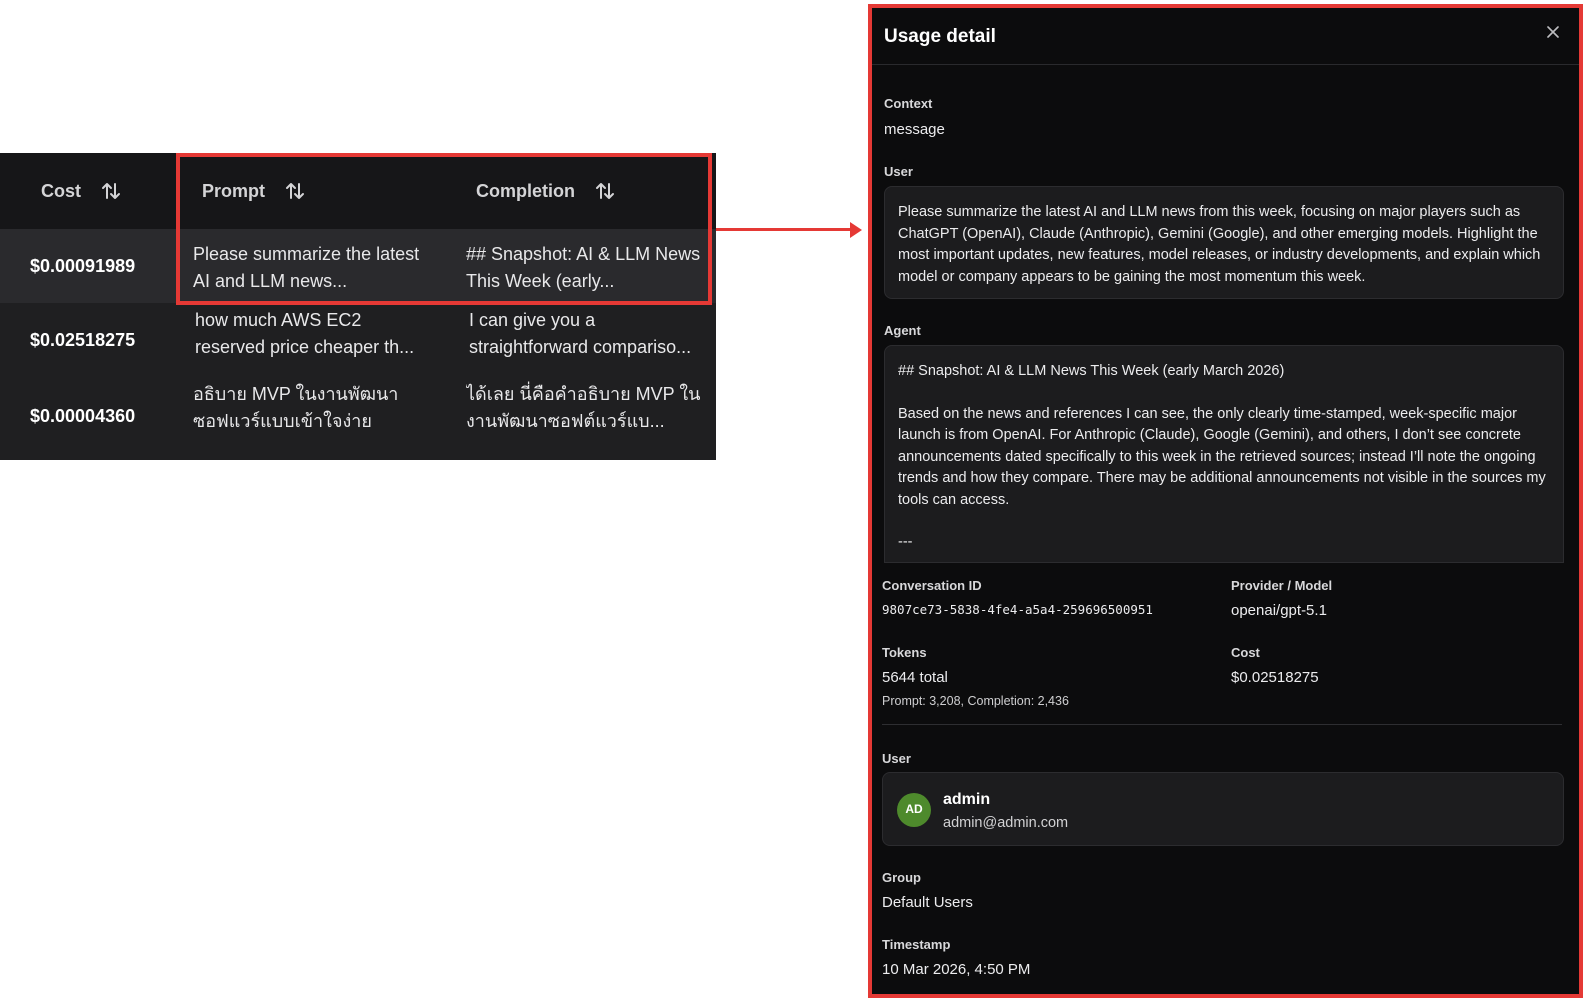  What do you see at coordinates (914, 129) in the screenshot?
I see `context-value: message` at bounding box center [914, 129].